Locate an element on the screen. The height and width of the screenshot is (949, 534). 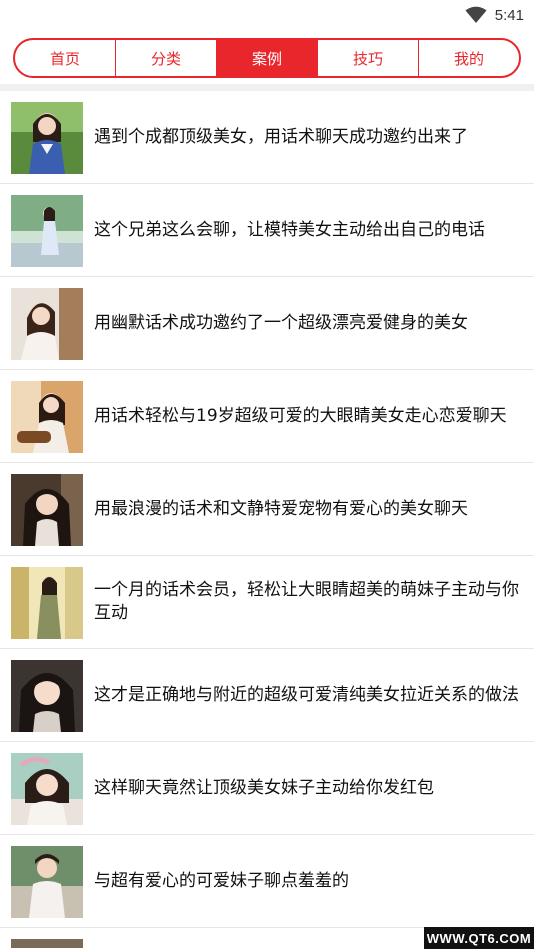
wifi-icon is located at coordinates (476, 14).